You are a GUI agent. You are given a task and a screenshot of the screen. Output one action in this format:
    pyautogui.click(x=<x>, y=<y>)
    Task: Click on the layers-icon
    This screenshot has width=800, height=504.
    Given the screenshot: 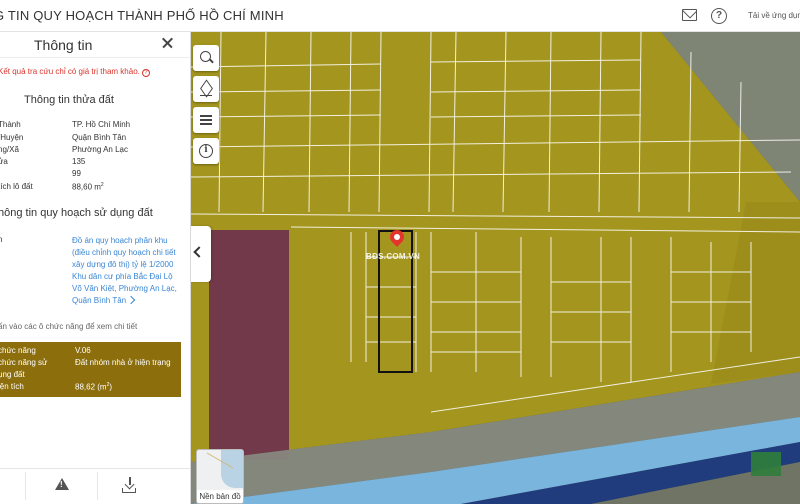 What is the action you would take?
    pyautogui.click(x=206, y=89)
    